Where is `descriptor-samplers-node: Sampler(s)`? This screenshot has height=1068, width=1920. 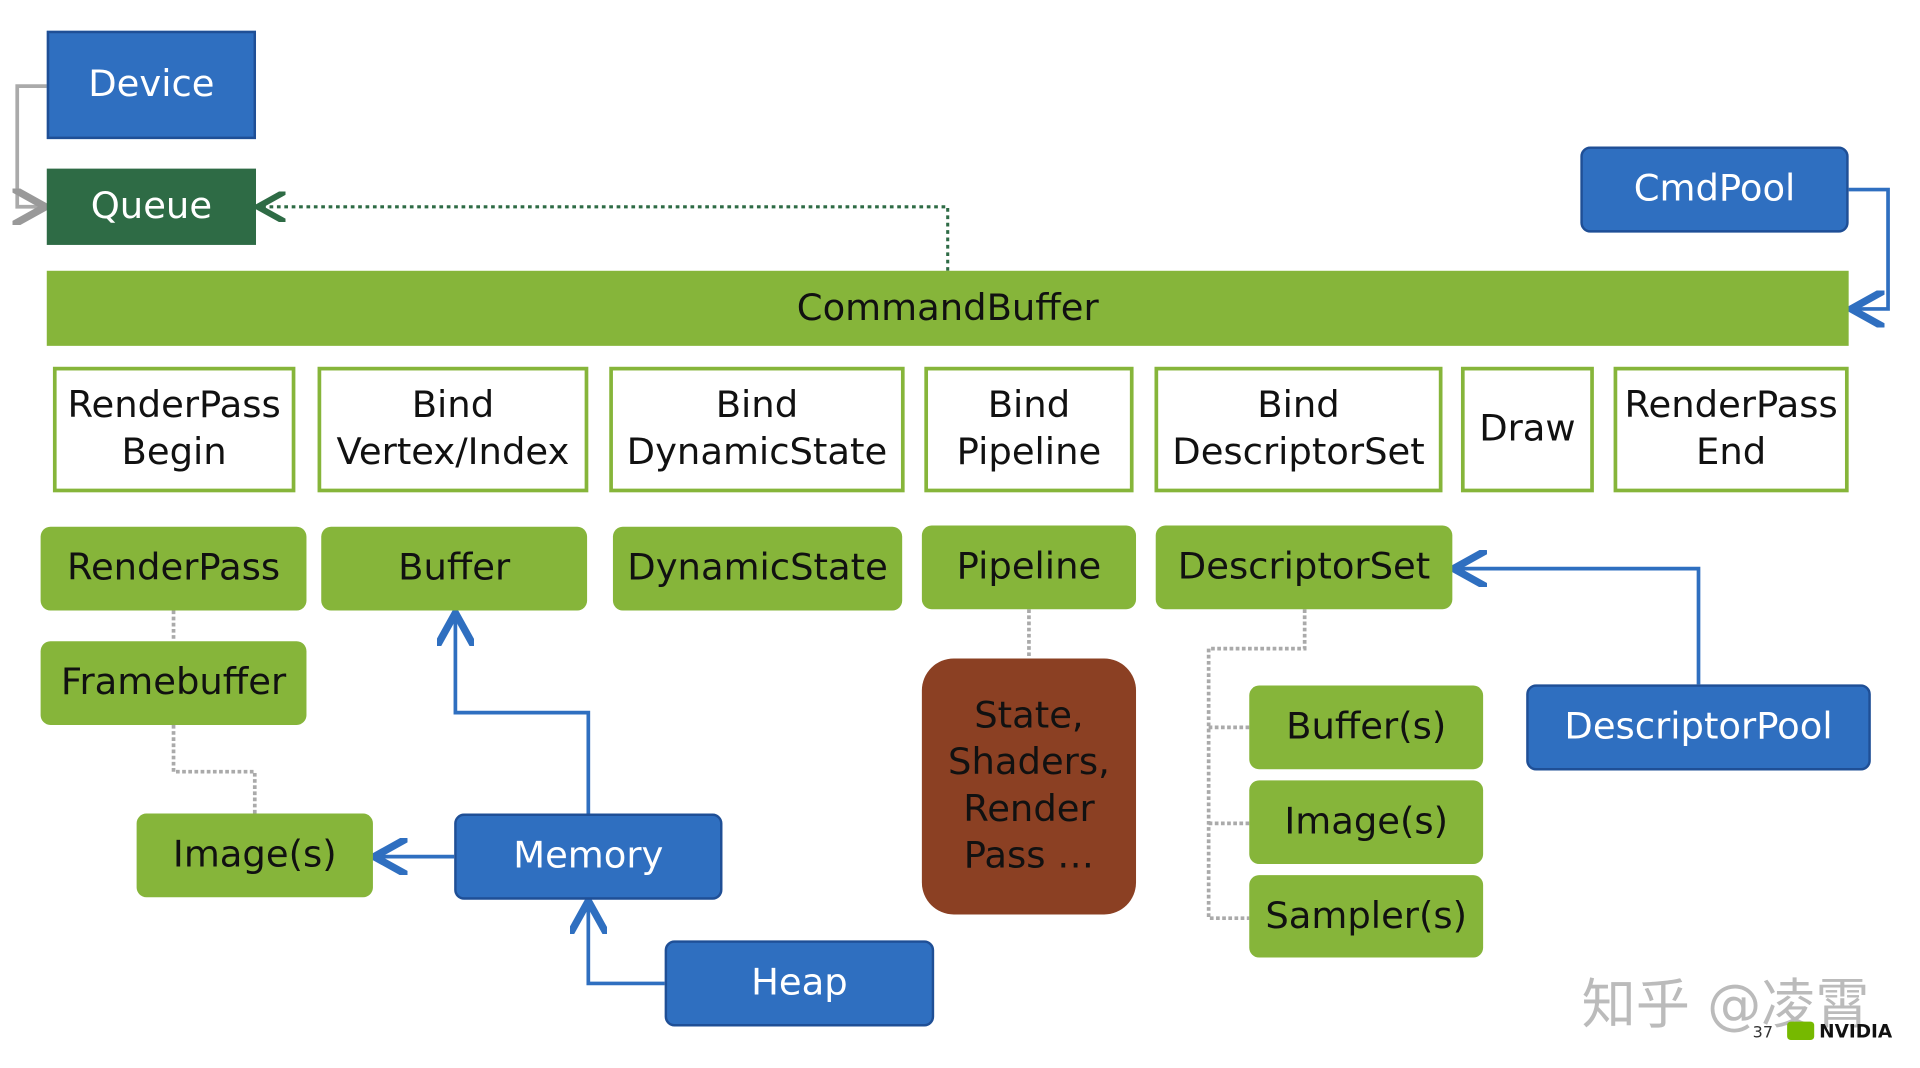 descriptor-samplers-node: Sampler(s) is located at coordinates (1366, 916).